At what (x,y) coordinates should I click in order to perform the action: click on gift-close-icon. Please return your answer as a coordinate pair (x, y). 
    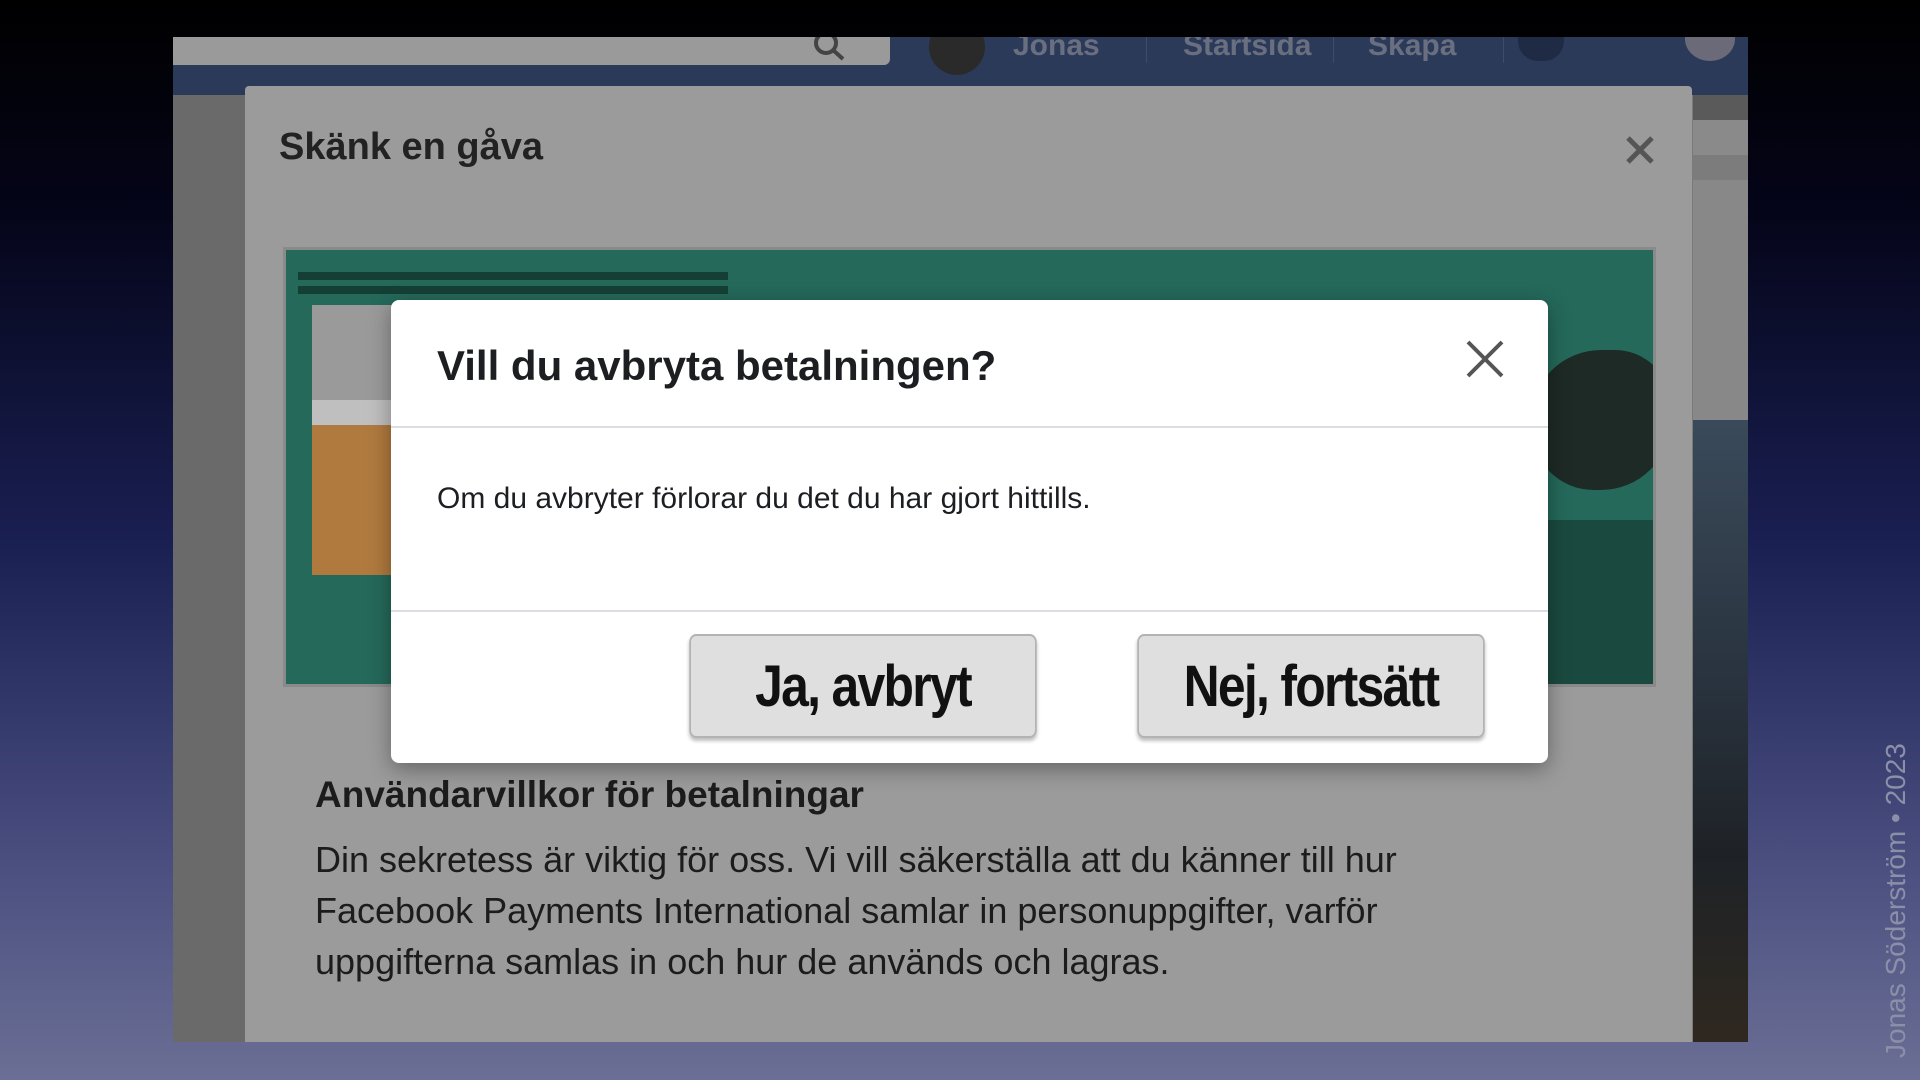
    Looking at the image, I should click on (1640, 149).